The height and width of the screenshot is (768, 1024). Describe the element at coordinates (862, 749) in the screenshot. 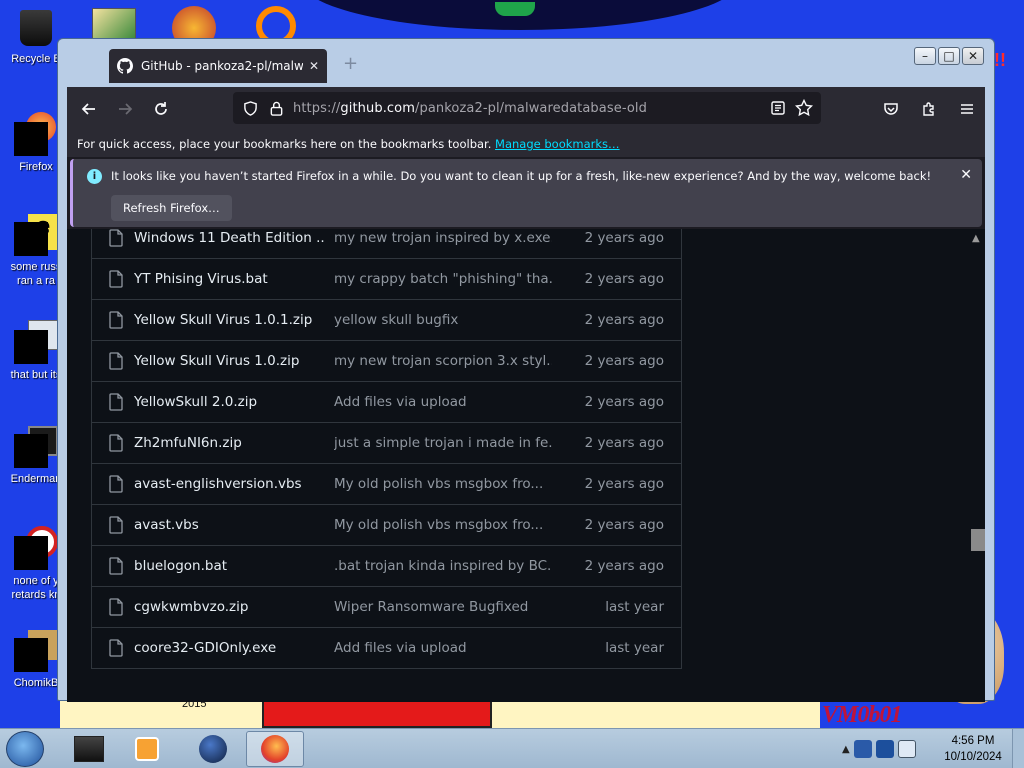

I see `tray-app-icon` at that location.